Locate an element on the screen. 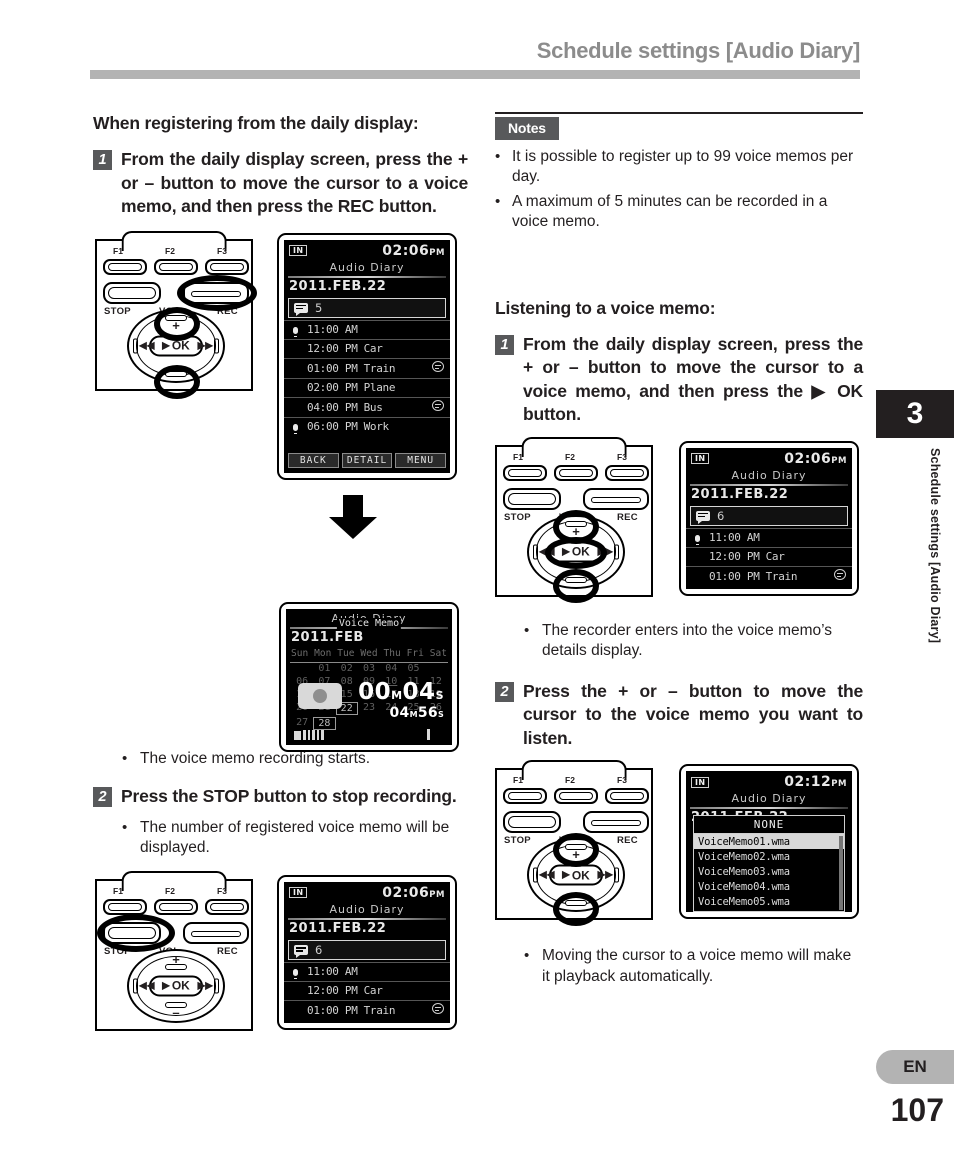 The image size is (954, 1158). cal-day: 17 is located at coordinates (391, 694).